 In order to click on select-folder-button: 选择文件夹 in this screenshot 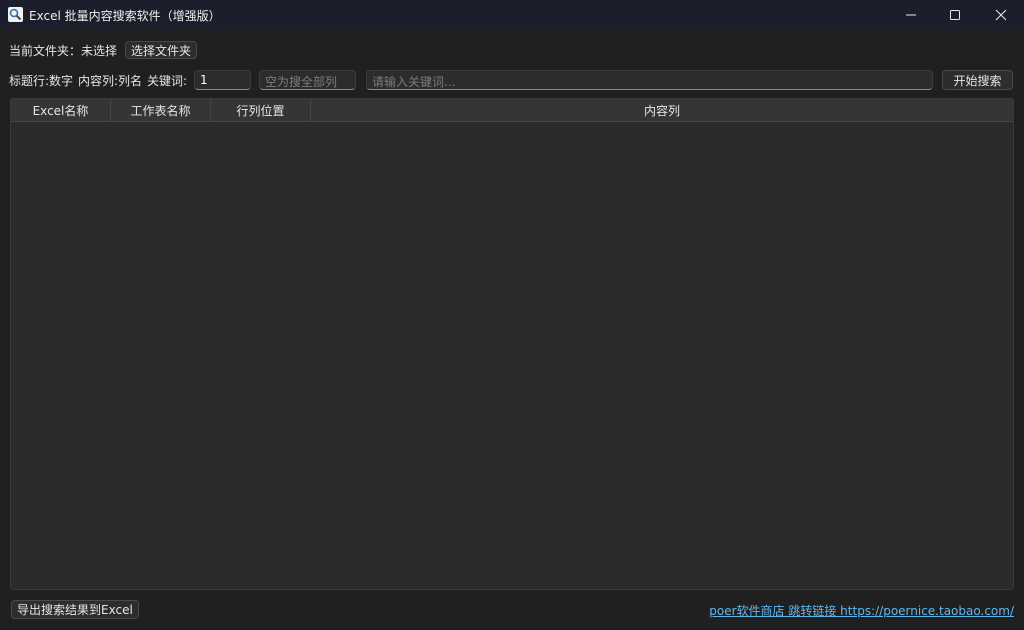, I will do `click(161, 50)`.